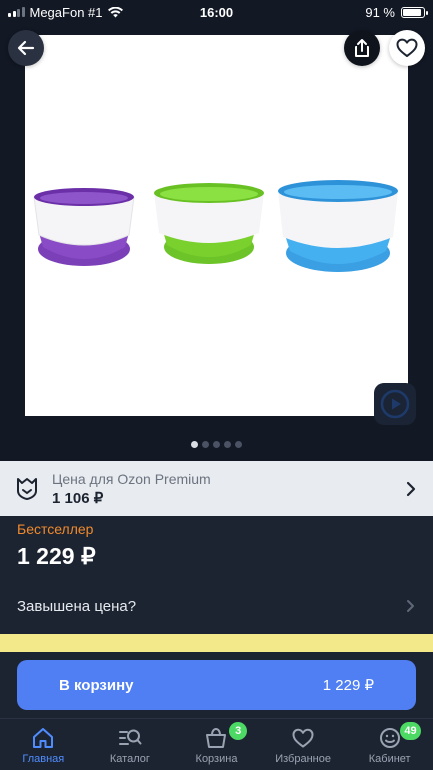 The image size is (433, 770). I want to click on tab-catalog-label: Каталог, so click(129, 759).